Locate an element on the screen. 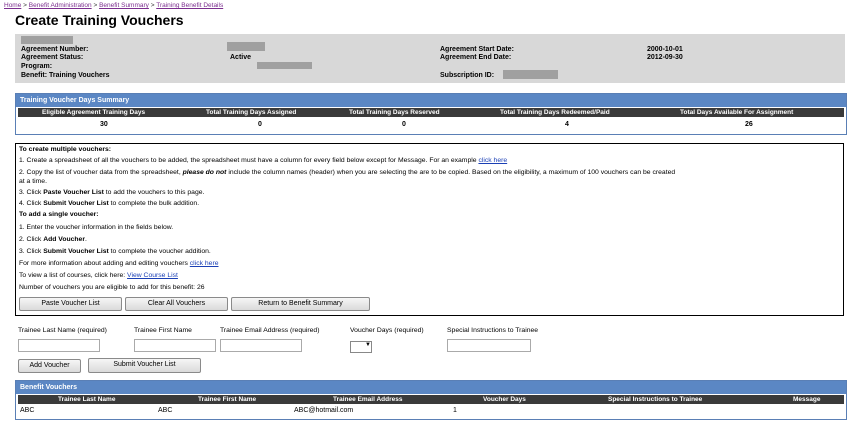 This screenshot has height=425, width=850. more-info-link: click here is located at coordinates (204, 263).